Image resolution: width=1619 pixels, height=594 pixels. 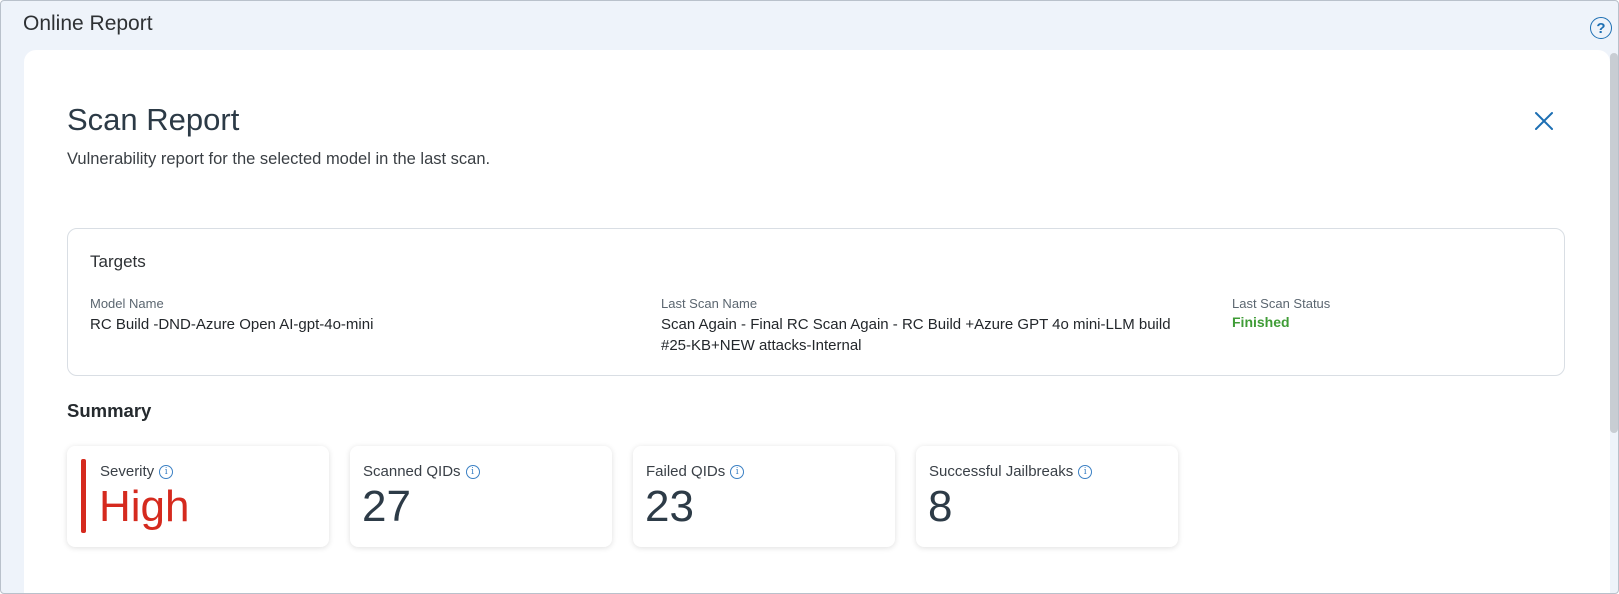 I want to click on last-scan-status-value: Finished, so click(x=1261, y=322).